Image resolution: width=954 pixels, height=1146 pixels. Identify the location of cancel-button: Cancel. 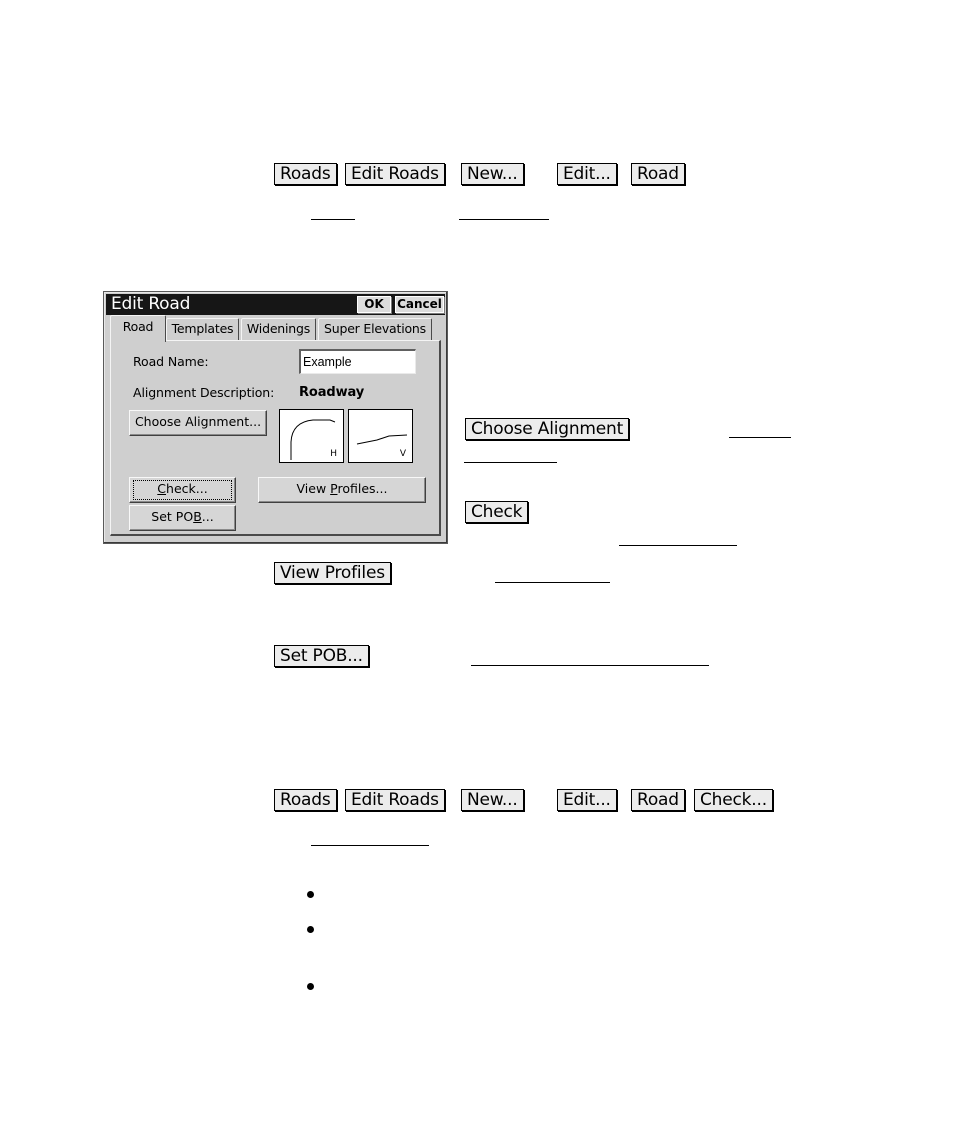
(419, 304).